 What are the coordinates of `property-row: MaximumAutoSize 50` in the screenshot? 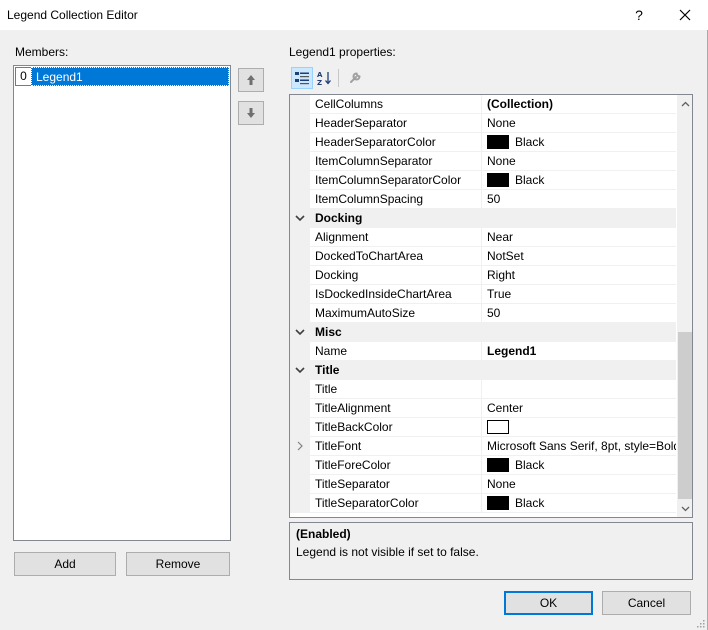 It's located at (483, 313).